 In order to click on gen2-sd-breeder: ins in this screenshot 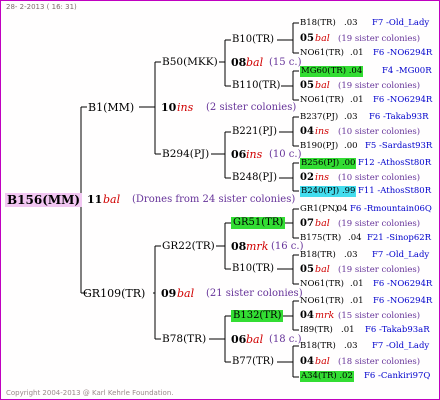, I will do `click(254, 154)`.